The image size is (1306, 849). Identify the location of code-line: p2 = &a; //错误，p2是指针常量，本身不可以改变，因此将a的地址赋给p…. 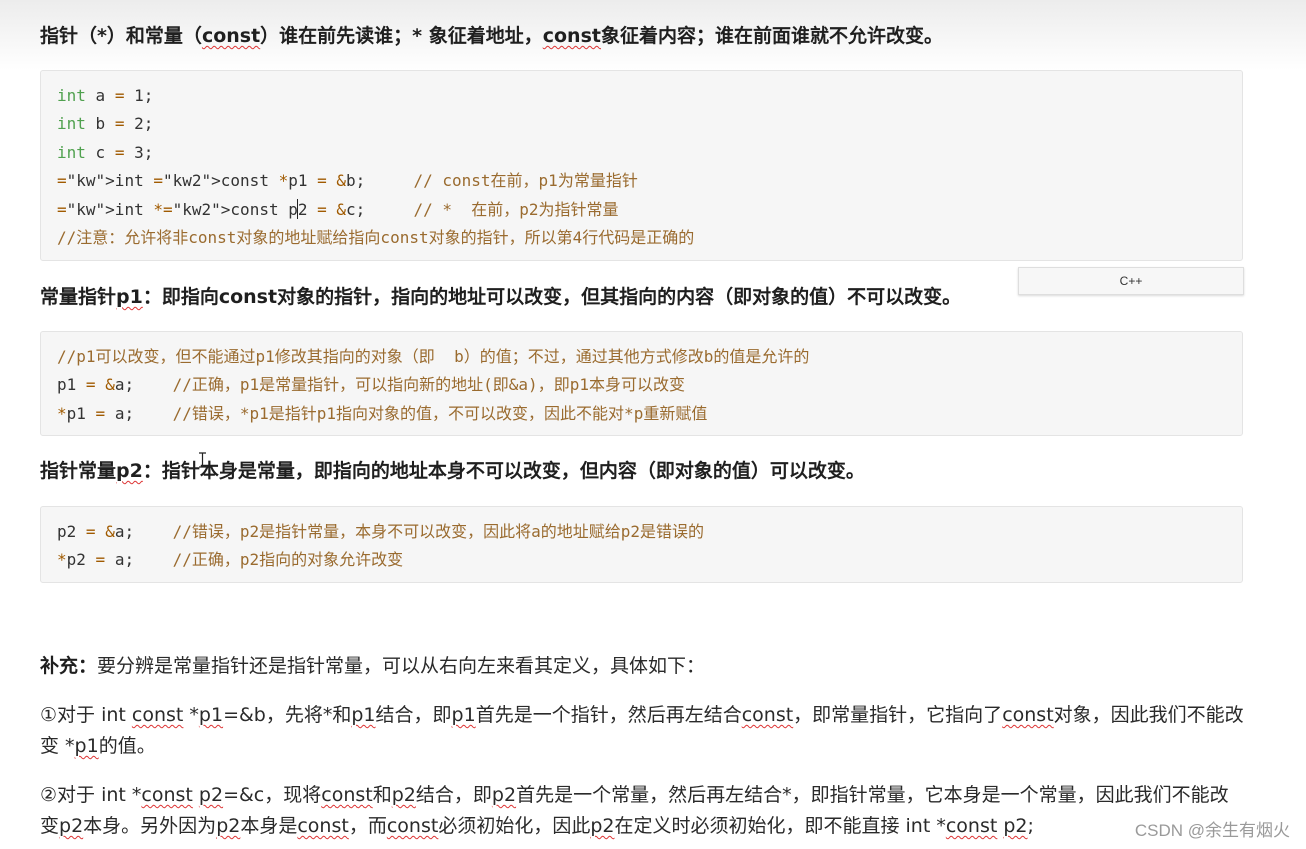
(381, 531).